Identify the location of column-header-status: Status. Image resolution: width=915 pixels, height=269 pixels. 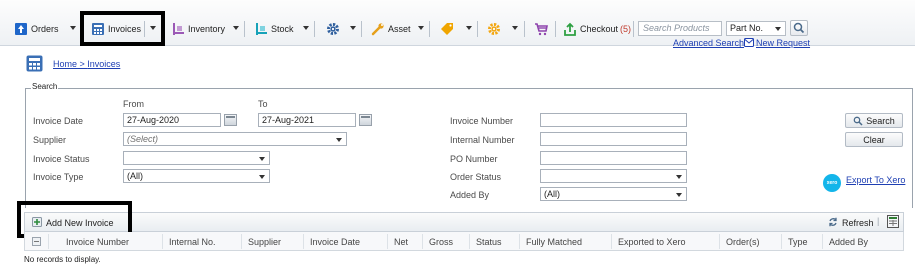
(489, 242).